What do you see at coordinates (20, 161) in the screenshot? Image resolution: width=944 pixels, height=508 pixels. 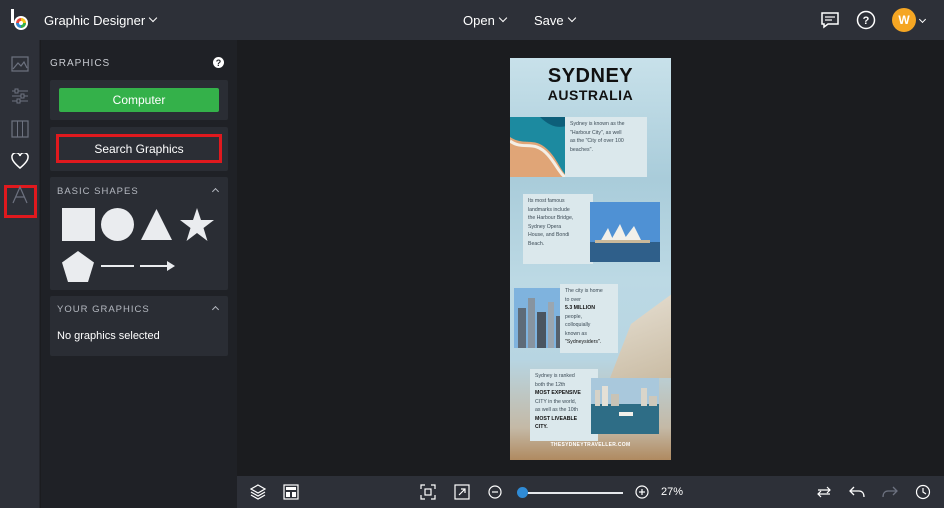 I see `heart-icon` at bounding box center [20, 161].